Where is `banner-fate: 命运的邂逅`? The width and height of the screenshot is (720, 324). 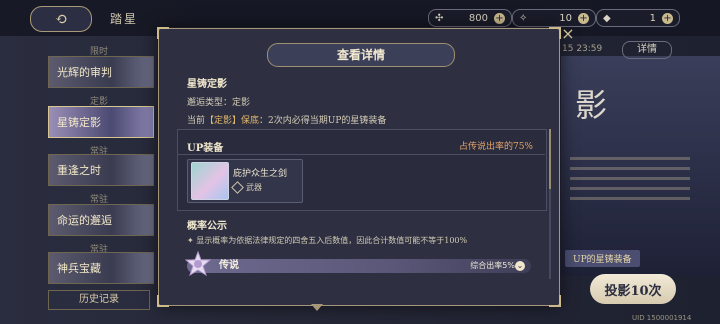
banner-fate: 命运的邂逅 is located at coordinates (101, 220).